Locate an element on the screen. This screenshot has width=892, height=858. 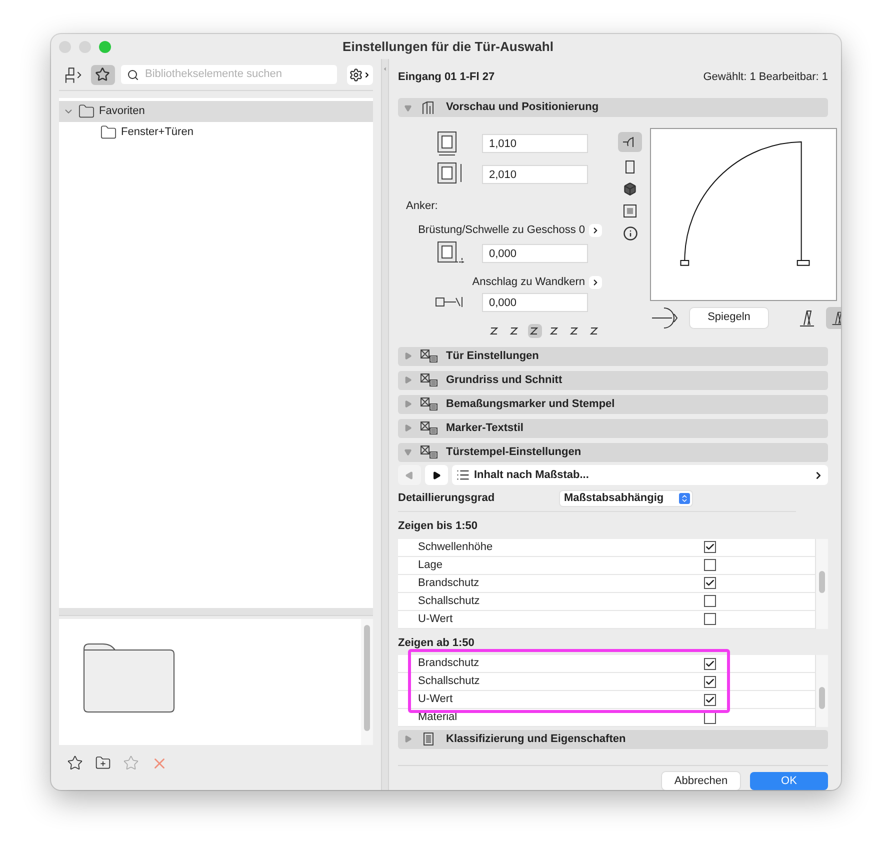
group-title: Zeigen ab 1:50 is located at coordinates (437, 643).